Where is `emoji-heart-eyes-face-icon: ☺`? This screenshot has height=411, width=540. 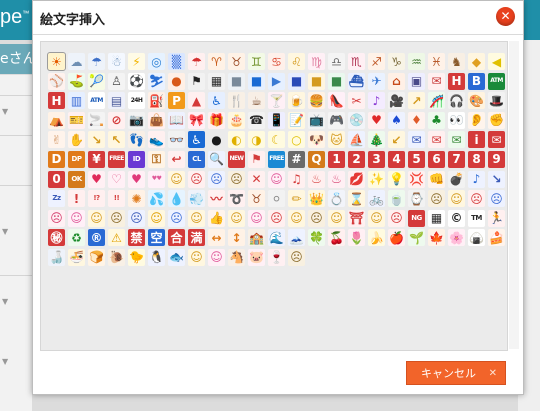
emoji-heart-eyes-face-icon: ☺ is located at coordinates (376, 218).